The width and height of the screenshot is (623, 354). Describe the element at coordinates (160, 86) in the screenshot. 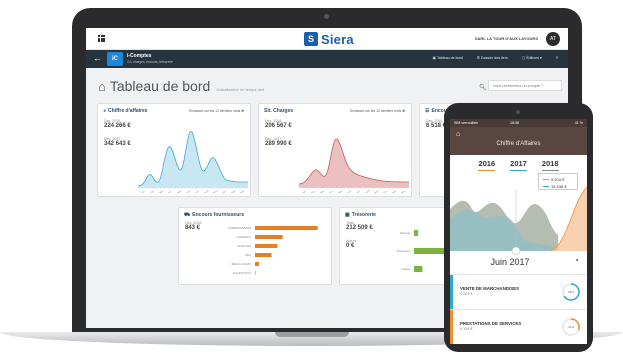

I see `page-title: Tableau de bord` at that location.